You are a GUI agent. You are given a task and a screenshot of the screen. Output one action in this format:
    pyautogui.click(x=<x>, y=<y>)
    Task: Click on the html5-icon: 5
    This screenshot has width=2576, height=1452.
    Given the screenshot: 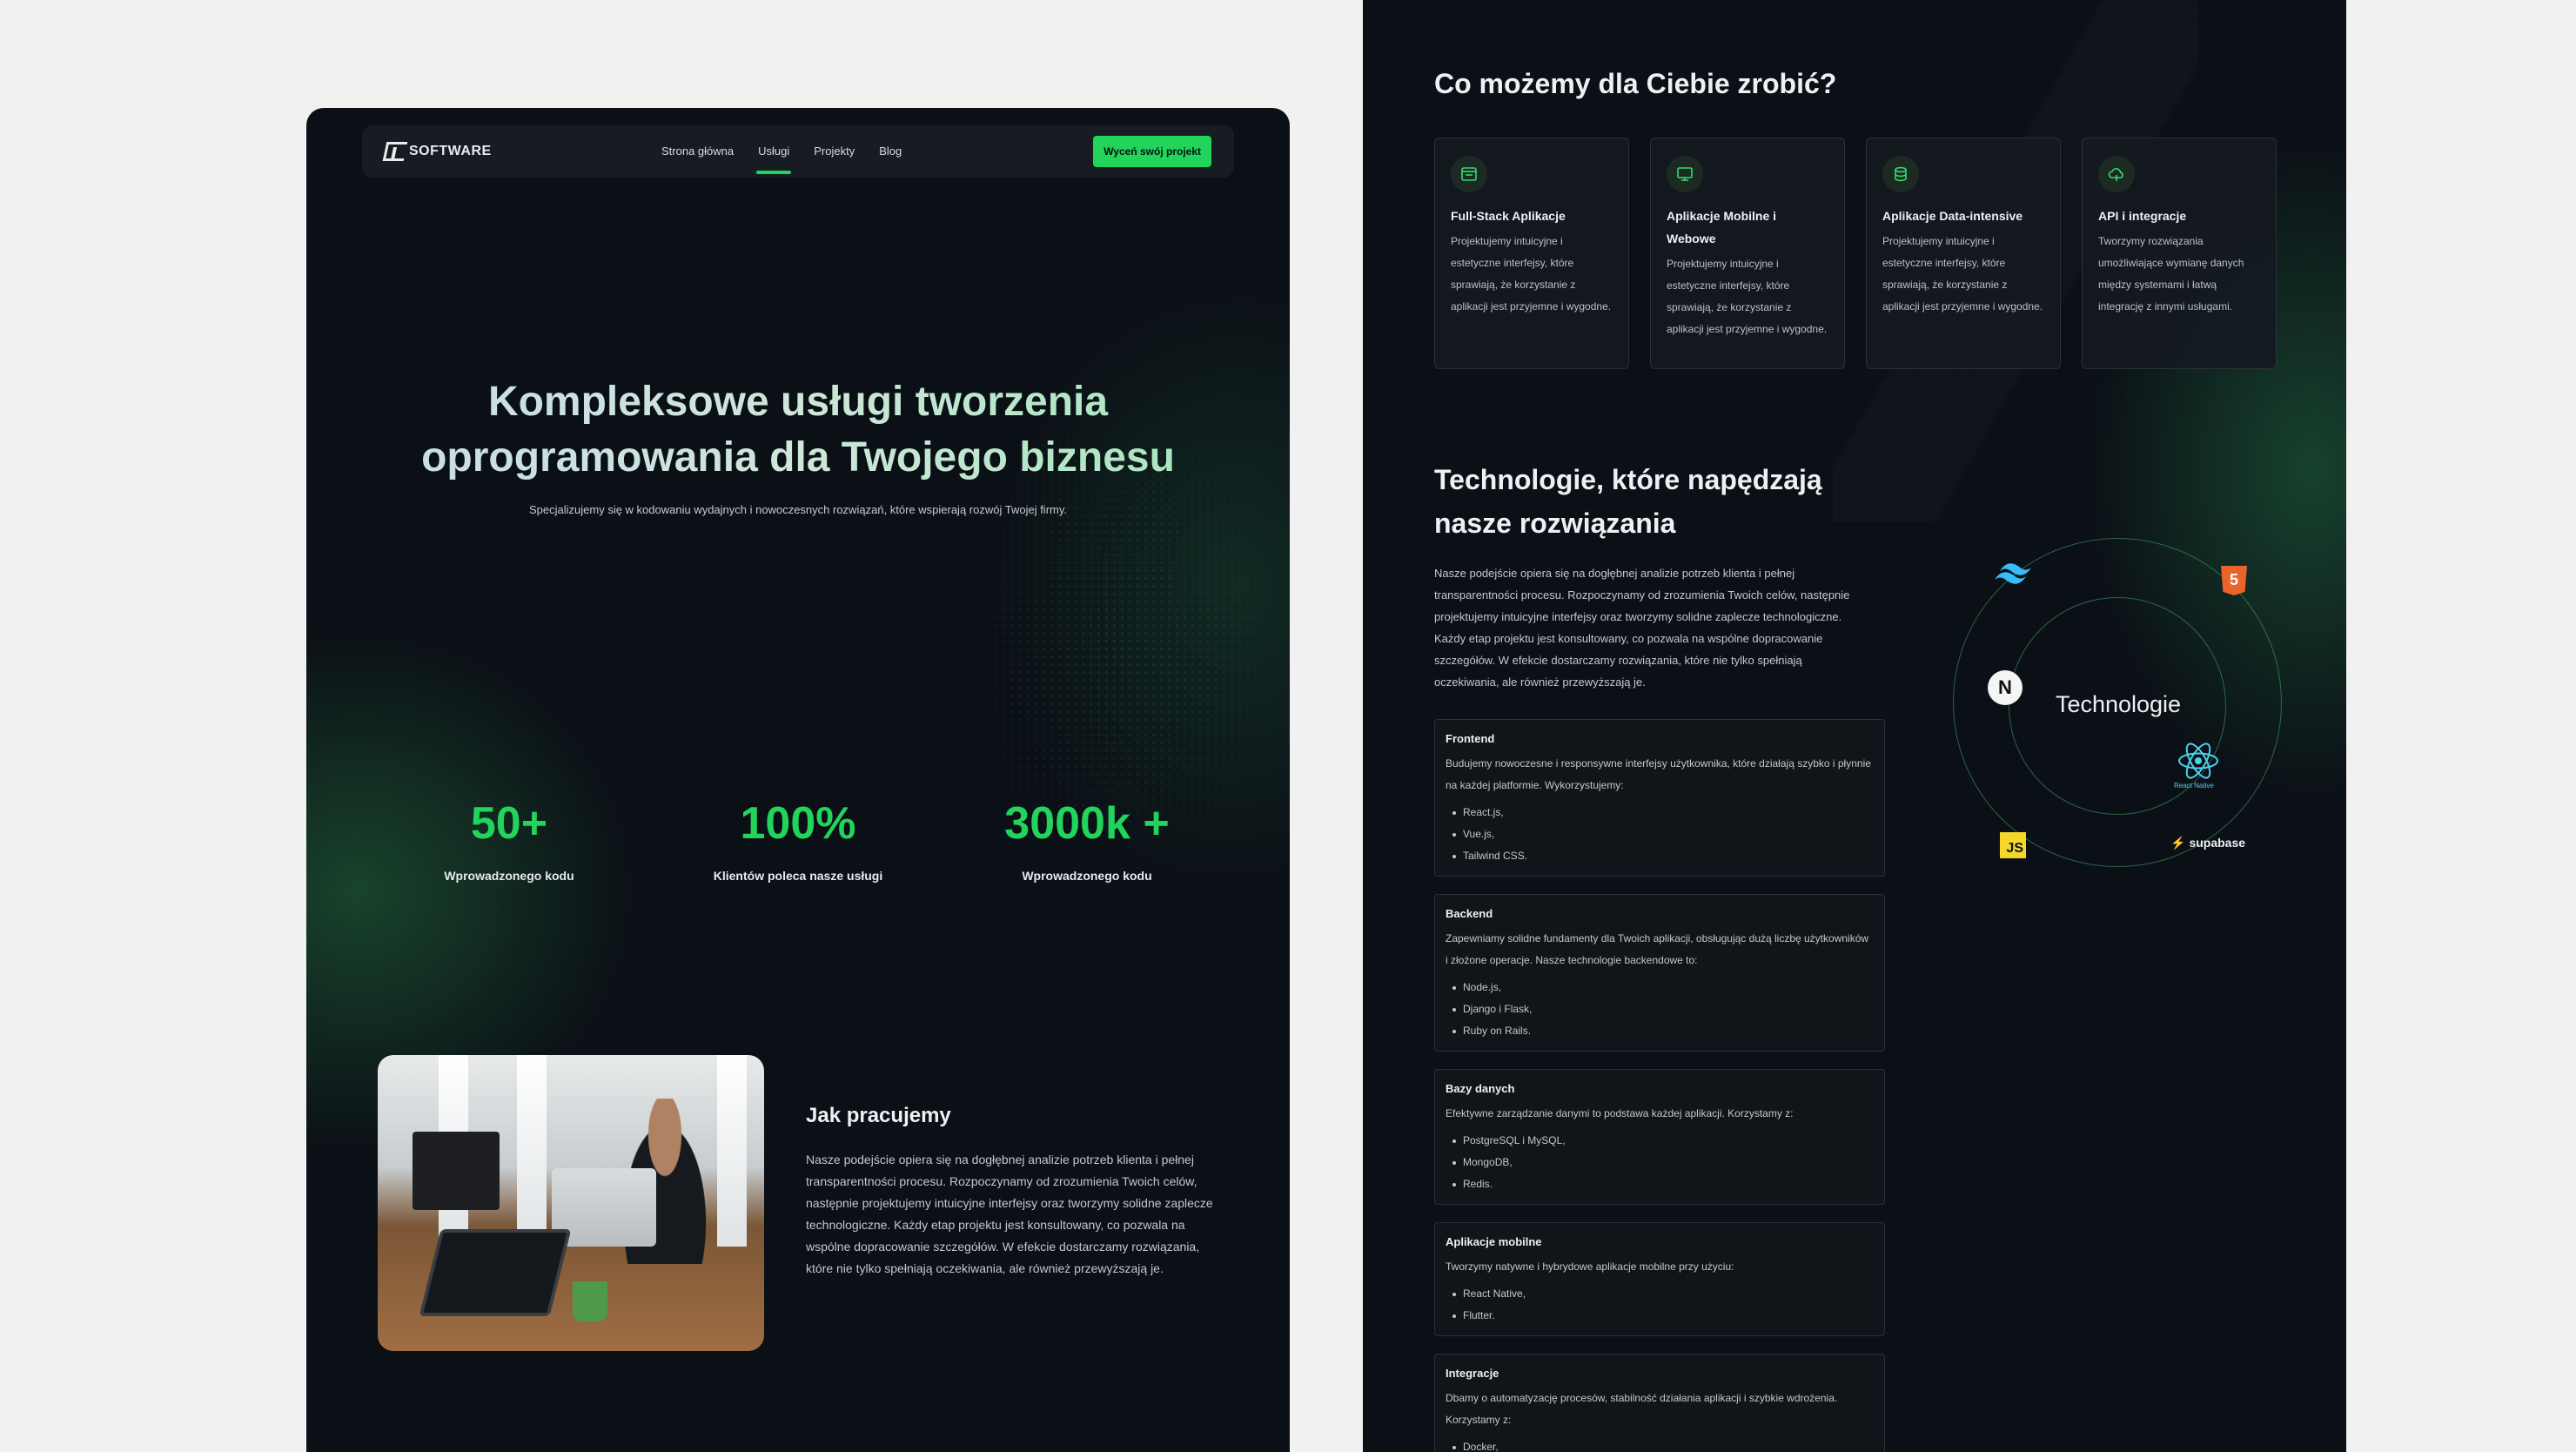 What is the action you would take?
    pyautogui.click(x=2234, y=580)
    